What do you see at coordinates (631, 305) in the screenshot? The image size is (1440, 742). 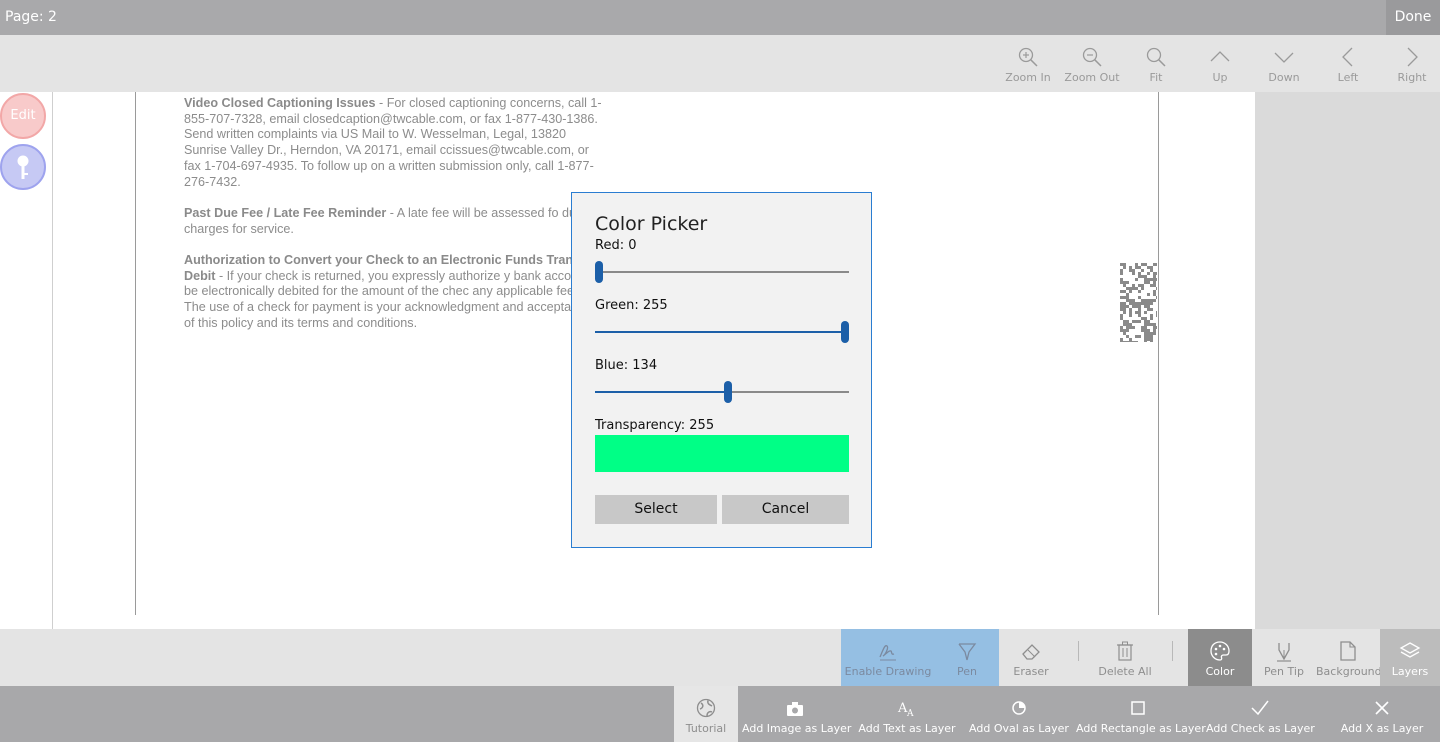 I see `green-label: Green: 255` at bounding box center [631, 305].